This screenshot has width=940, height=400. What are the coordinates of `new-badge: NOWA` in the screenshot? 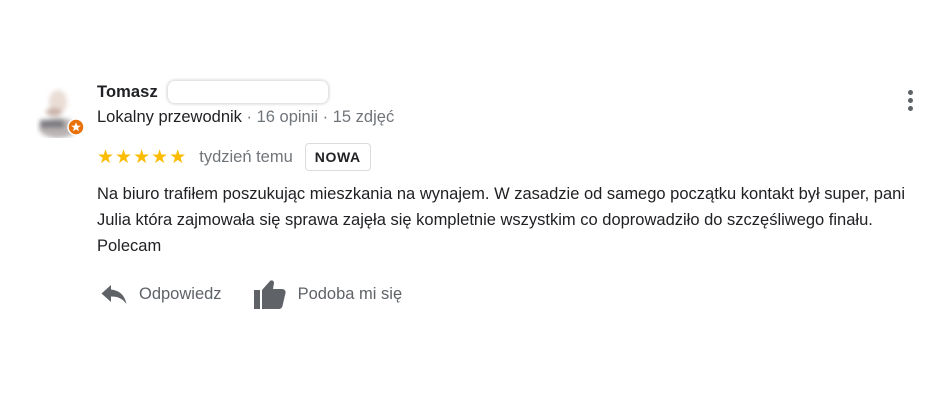 It's located at (337, 157).